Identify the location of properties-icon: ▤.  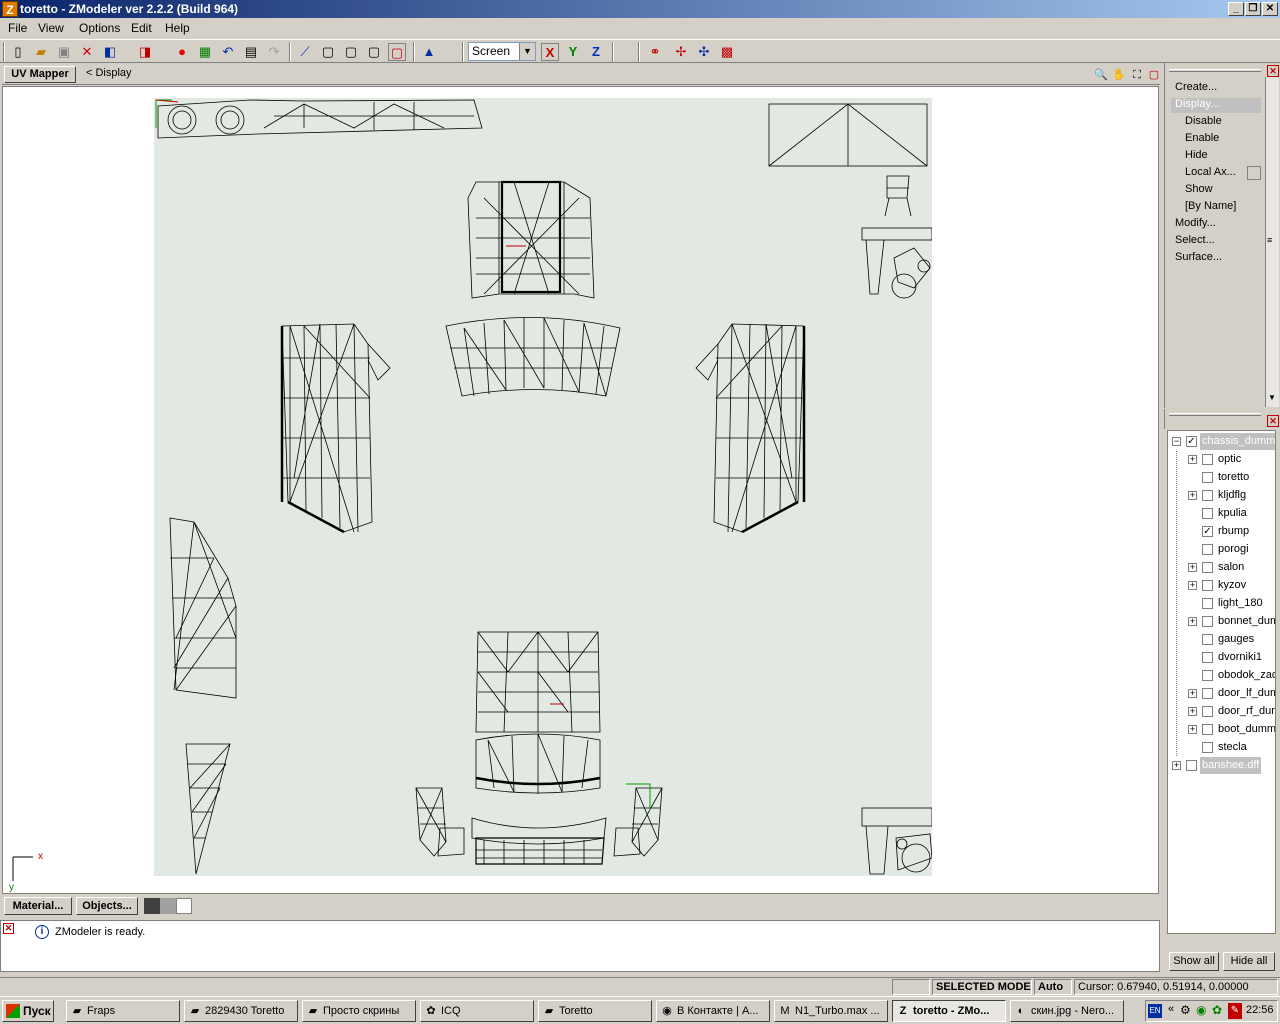
(251, 52).